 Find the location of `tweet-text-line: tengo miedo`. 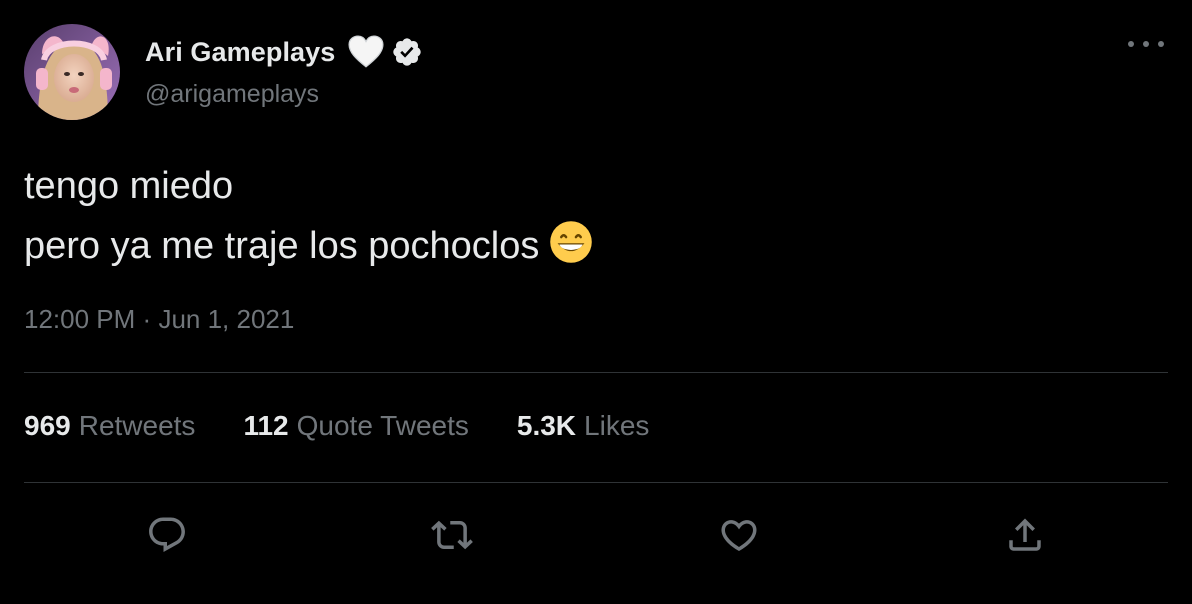

tweet-text-line: tengo miedo is located at coordinates (129, 186).